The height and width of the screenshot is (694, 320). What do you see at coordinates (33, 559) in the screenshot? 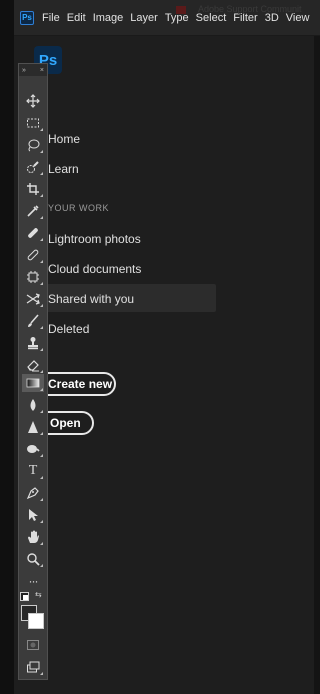
I see `zoom-tool-icon` at bounding box center [33, 559].